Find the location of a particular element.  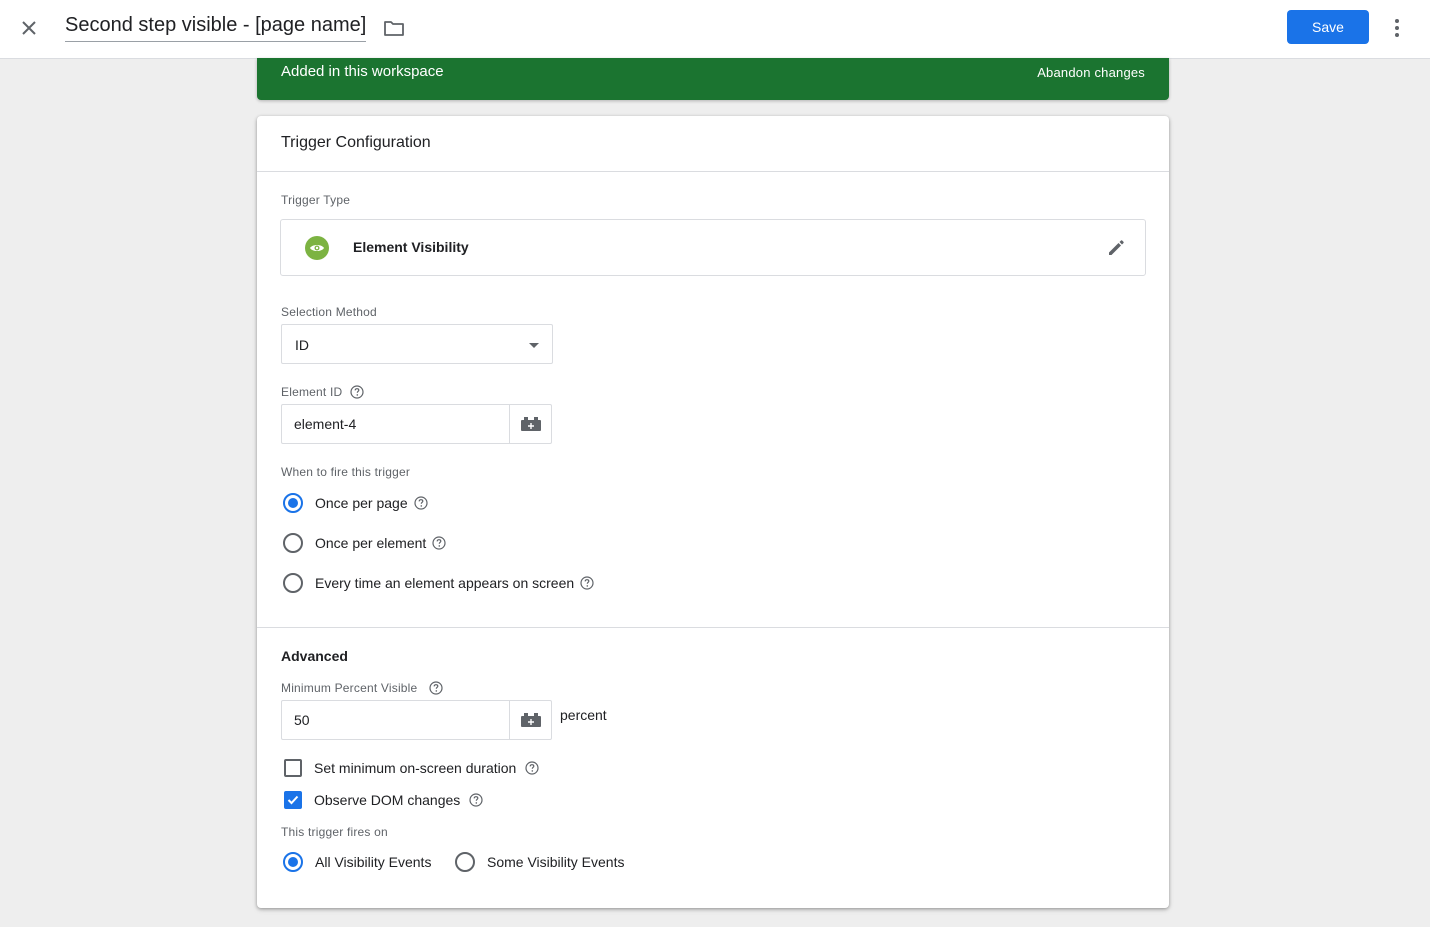

checkmark-icon is located at coordinates (293, 800).